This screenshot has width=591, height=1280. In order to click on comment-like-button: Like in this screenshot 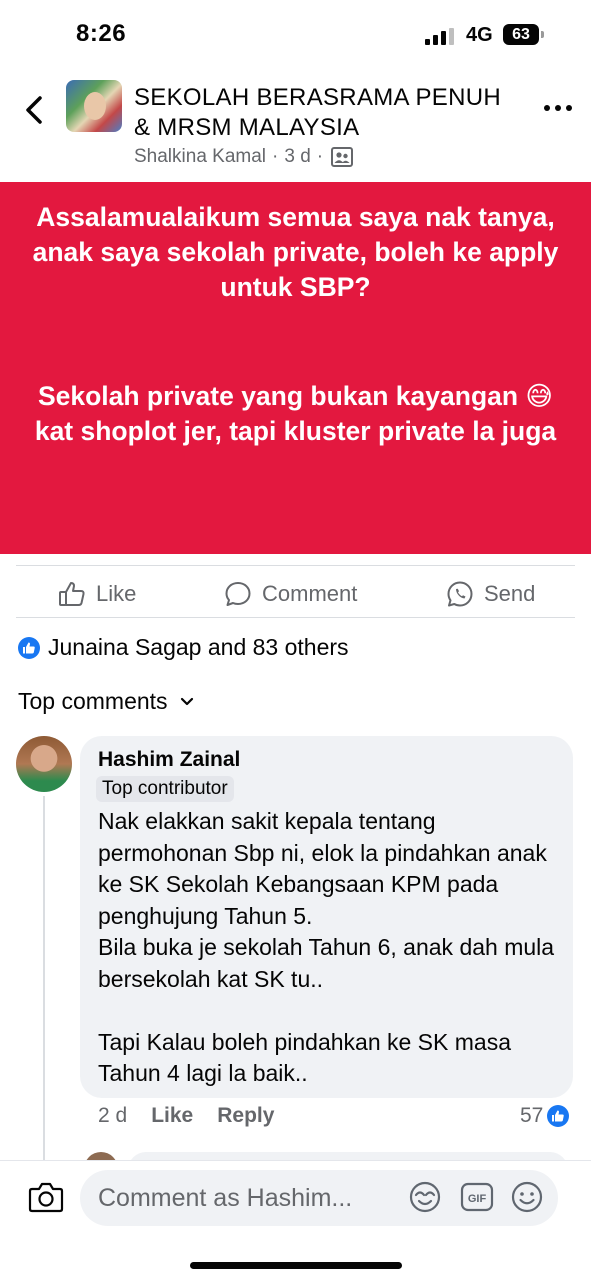, I will do `click(172, 1116)`.